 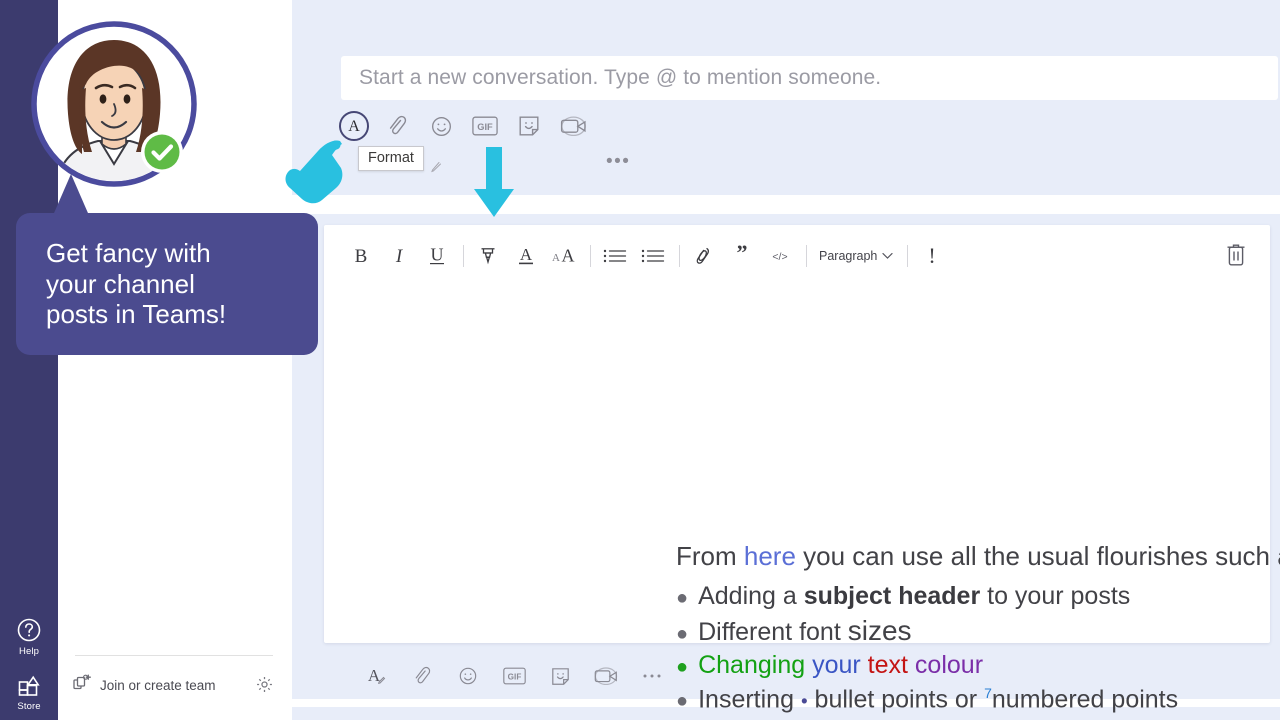 I want to click on insert-link-button, so click(x=704, y=256).